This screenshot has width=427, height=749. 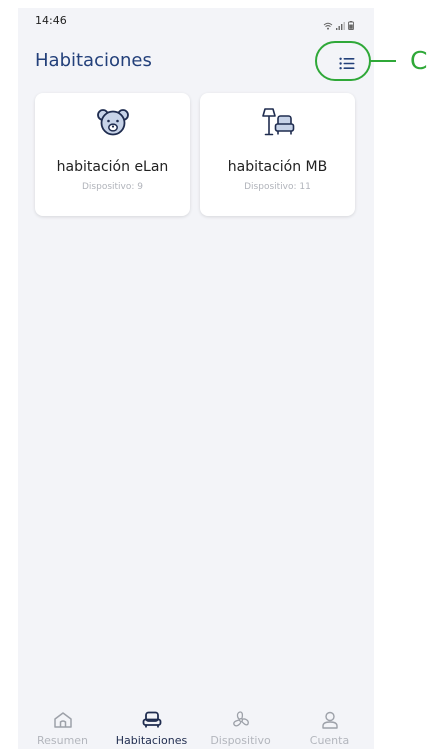 I want to click on status-bar: 14:46, so click(x=196, y=20).